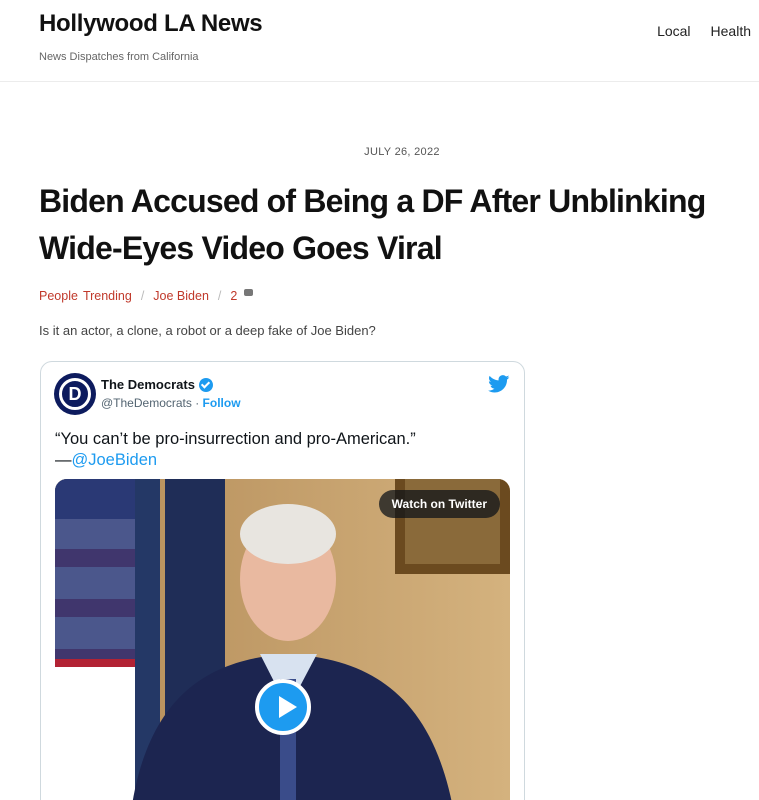  What do you see at coordinates (146, 295) in the screenshot?
I see `post-meta: People Trending / Joe Biden / 2` at bounding box center [146, 295].